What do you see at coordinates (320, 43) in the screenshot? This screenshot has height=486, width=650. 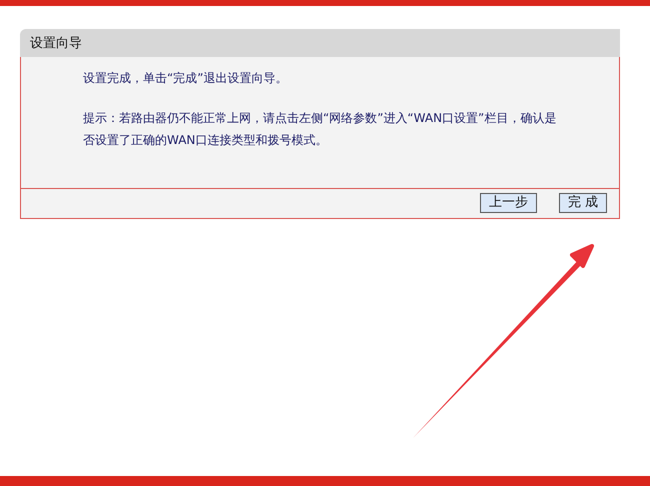 I see `dialog-title: 设置向导` at bounding box center [320, 43].